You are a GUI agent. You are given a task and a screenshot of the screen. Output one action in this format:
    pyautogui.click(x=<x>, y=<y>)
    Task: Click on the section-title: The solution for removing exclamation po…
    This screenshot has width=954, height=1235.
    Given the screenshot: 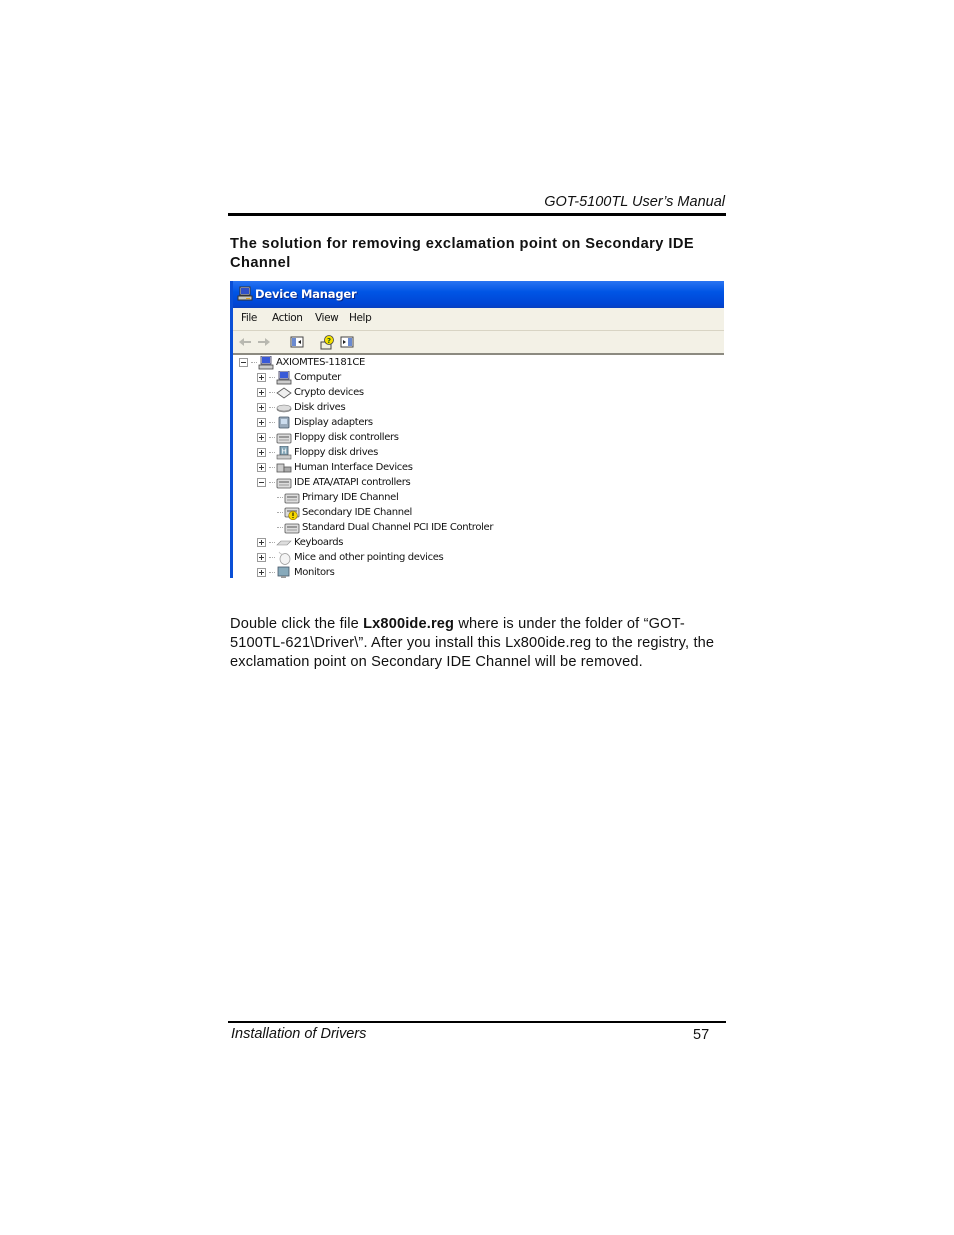 What is the action you would take?
    pyautogui.click(x=462, y=253)
    